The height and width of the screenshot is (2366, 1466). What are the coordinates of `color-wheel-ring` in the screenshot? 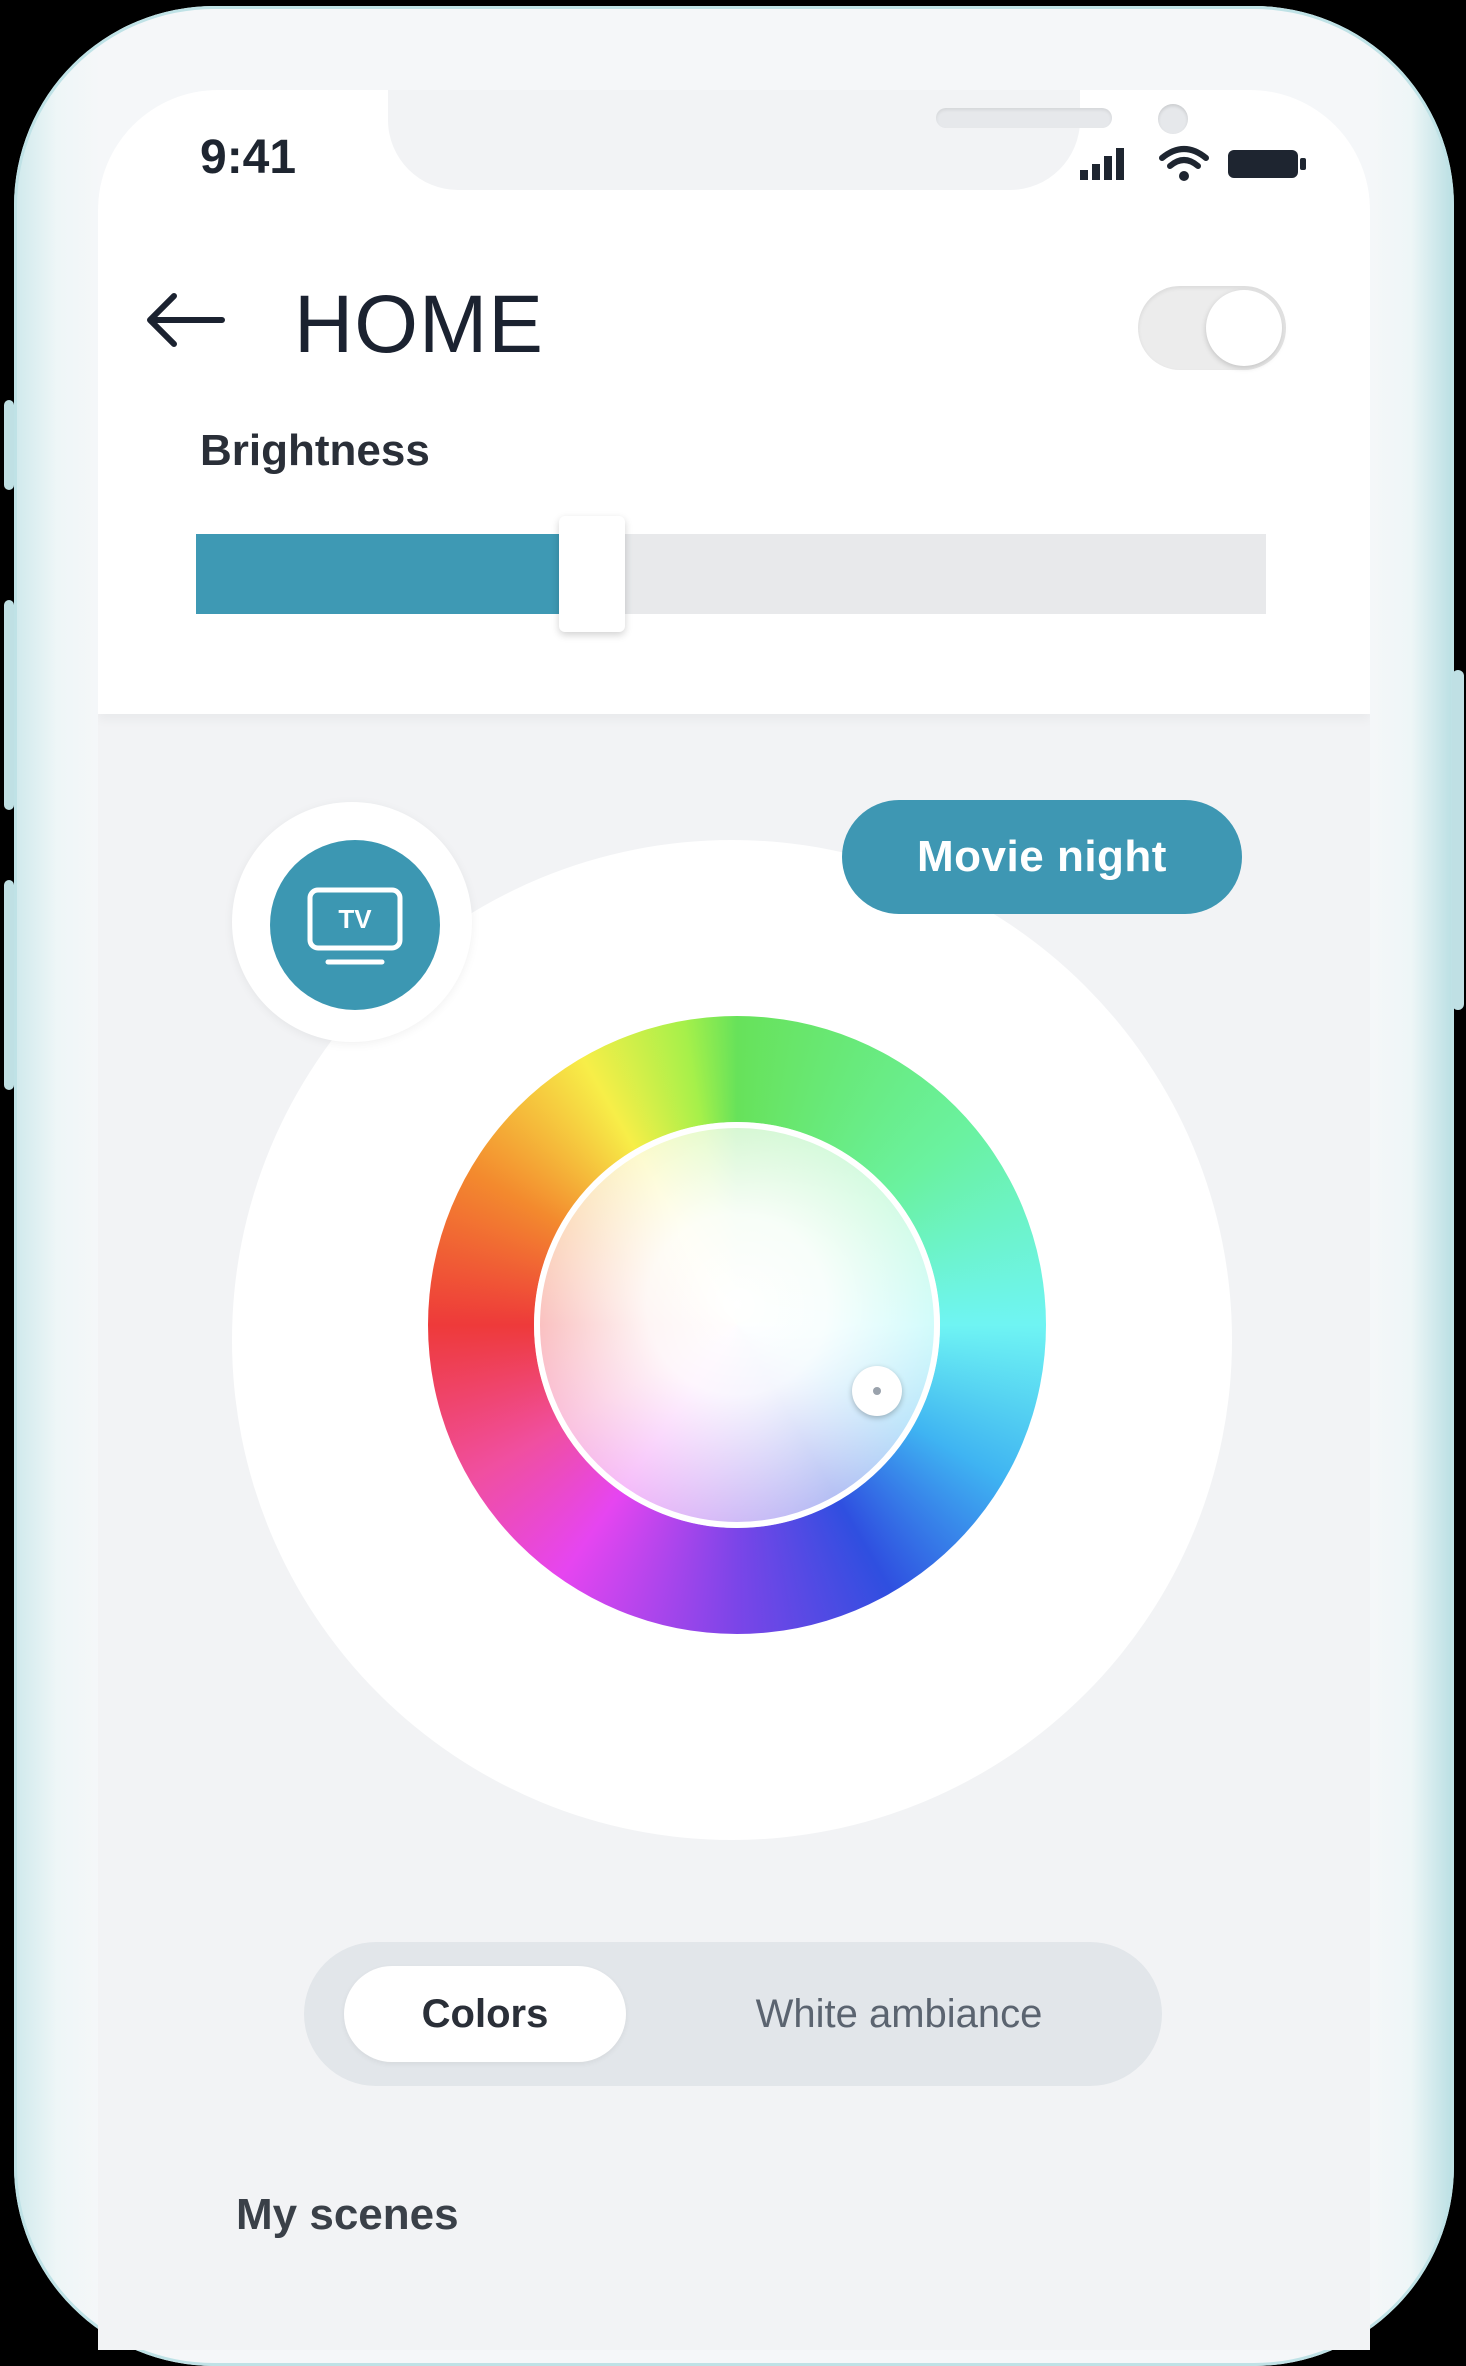 It's located at (737, 1325).